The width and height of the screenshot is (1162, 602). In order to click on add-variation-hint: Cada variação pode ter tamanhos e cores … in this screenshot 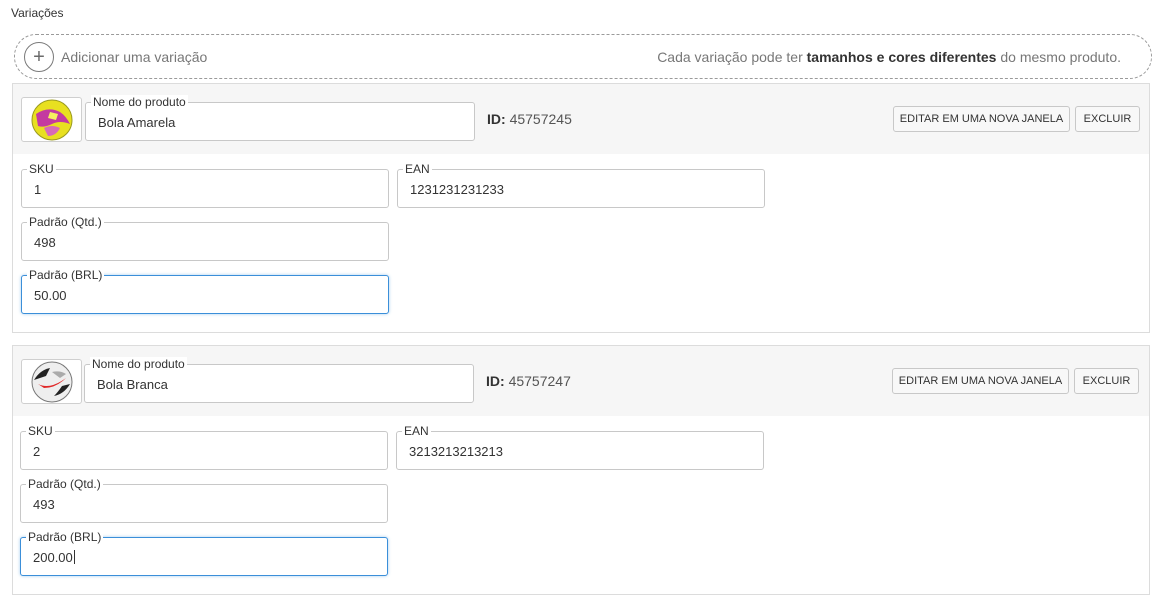, I will do `click(889, 57)`.